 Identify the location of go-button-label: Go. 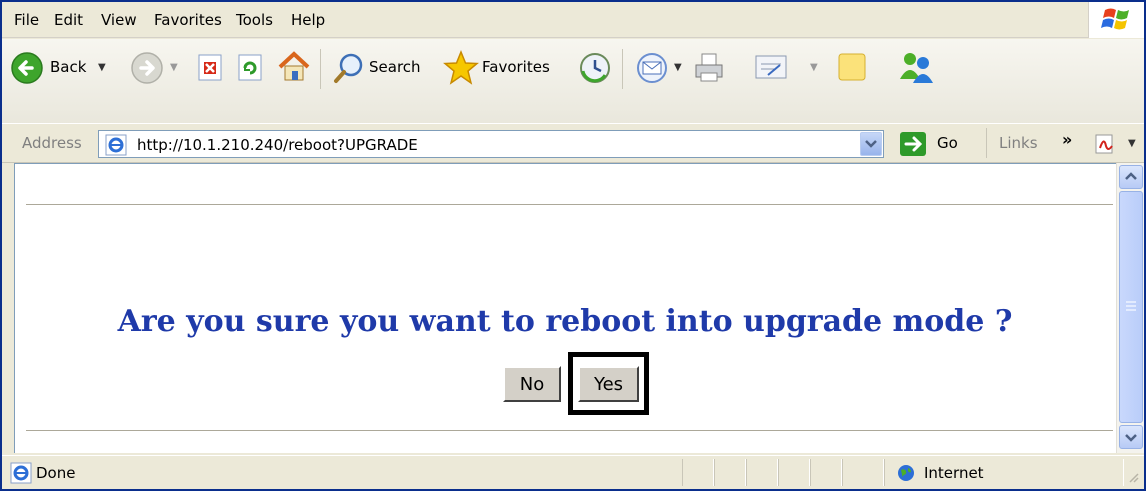
(947, 143).